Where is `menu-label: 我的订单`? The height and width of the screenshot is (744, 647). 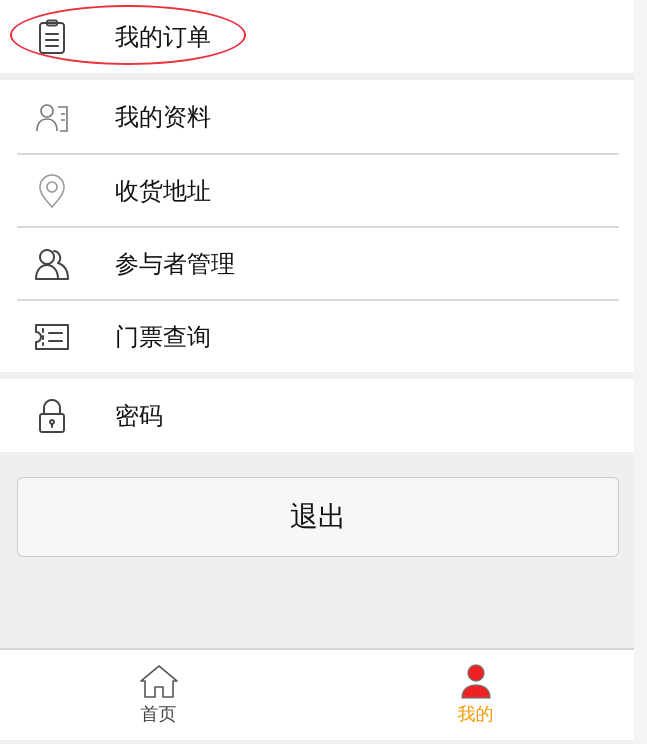
menu-label: 我的订单 is located at coordinates (163, 37).